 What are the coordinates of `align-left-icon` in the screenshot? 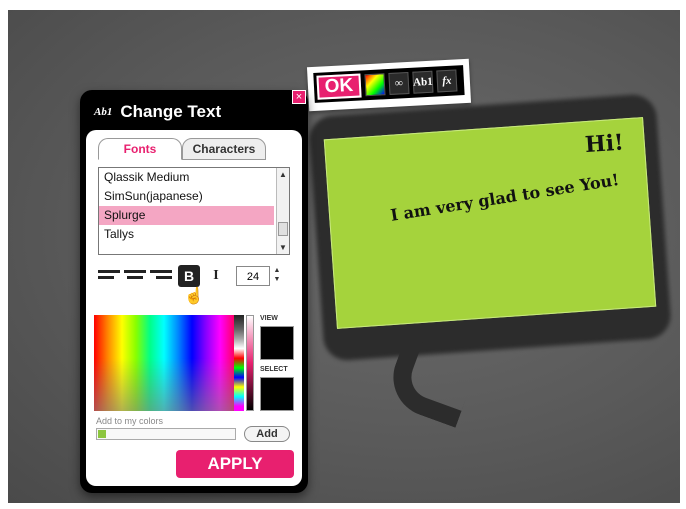 It's located at (109, 277).